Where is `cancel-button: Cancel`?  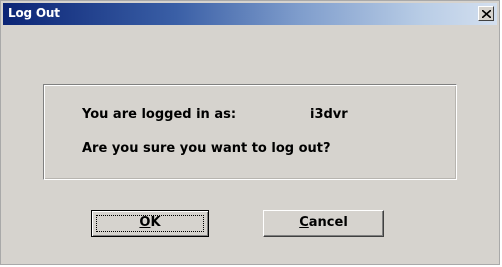
cancel-button: Cancel is located at coordinates (323, 223).